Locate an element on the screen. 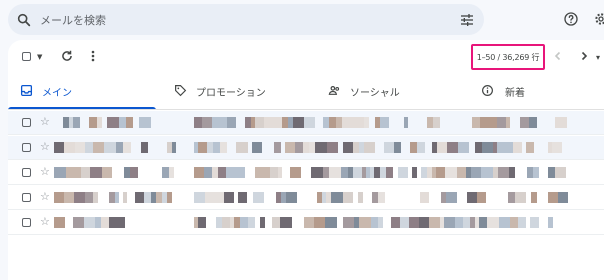 This screenshot has width=604, height=280. inbox-icon is located at coordinates (26, 90).